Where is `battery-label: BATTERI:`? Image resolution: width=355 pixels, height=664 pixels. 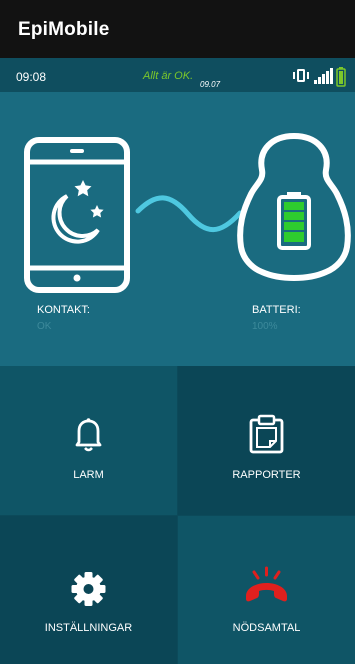 battery-label: BATTERI: is located at coordinates (276, 310).